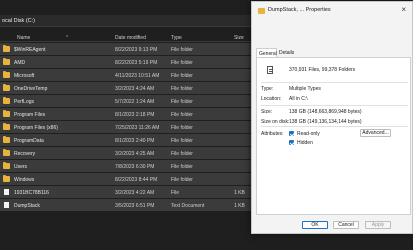  Describe the element at coordinates (23, 38) in the screenshot. I see `column-header-name: Name` at that location.